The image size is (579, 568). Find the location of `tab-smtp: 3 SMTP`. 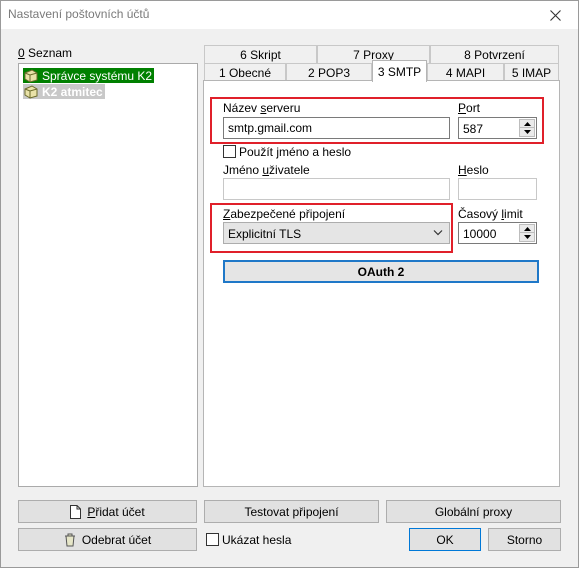

tab-smtp: 3 SMTP is located at coordinates (399, 71).